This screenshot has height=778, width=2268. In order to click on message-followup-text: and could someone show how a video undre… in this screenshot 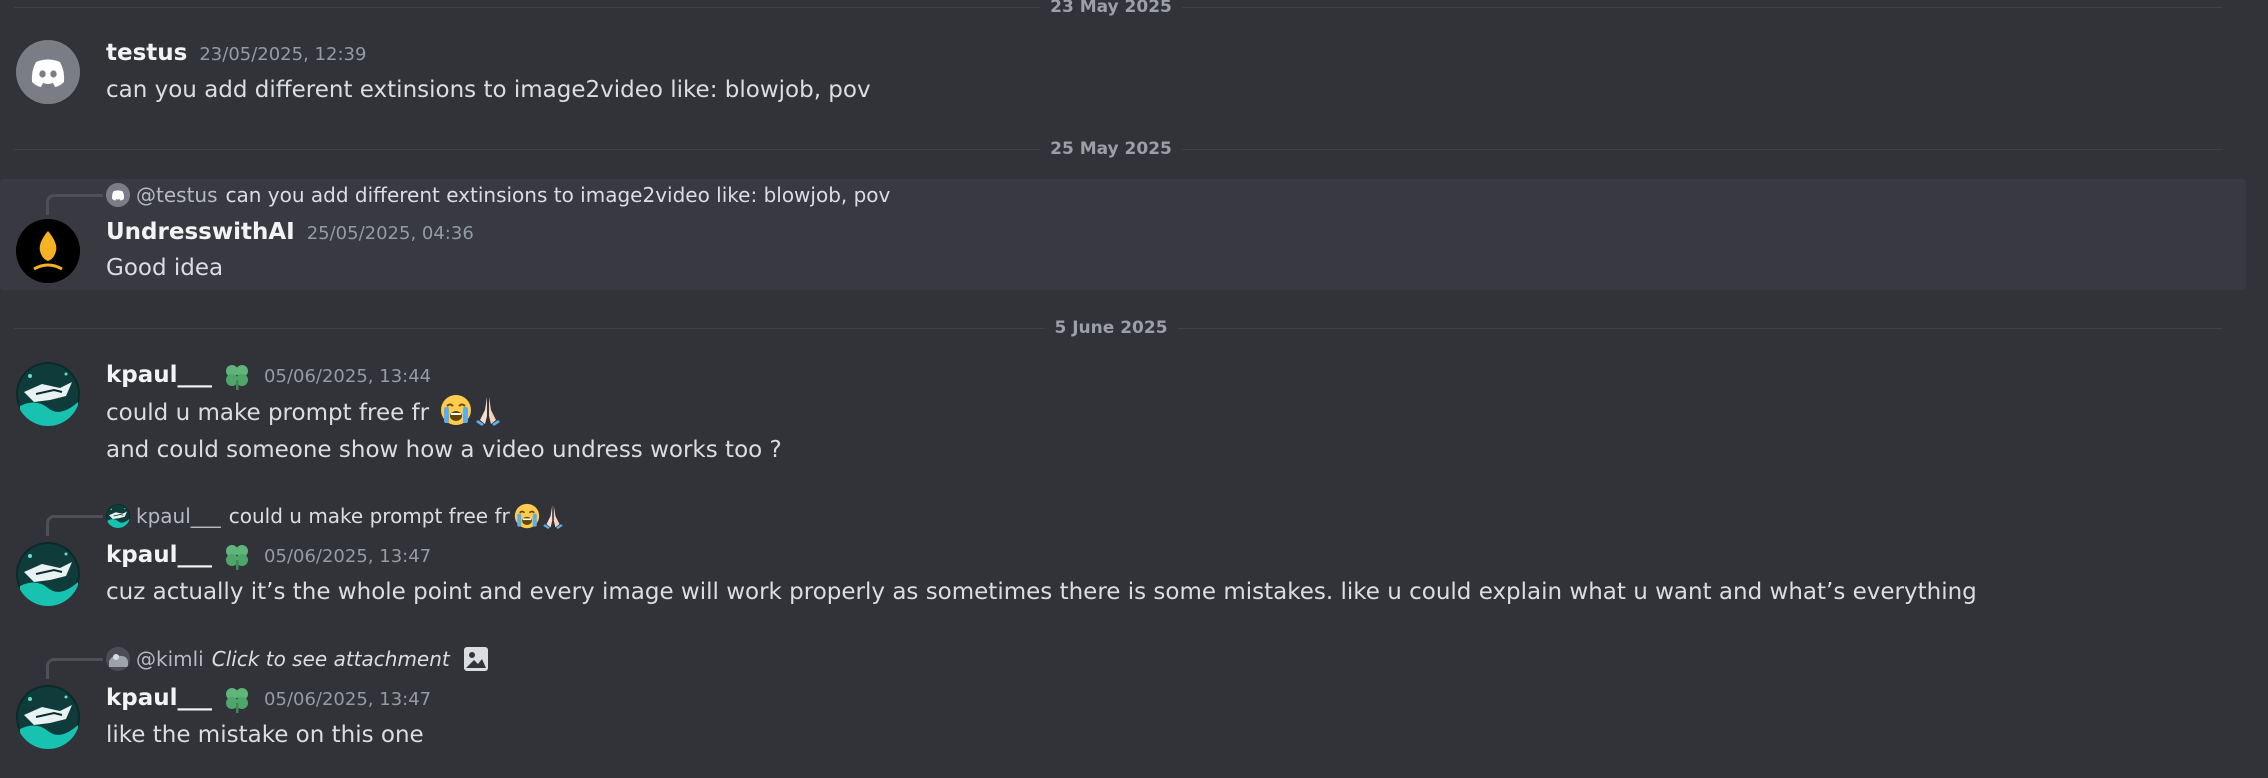, I will do `click(444, 450)`.